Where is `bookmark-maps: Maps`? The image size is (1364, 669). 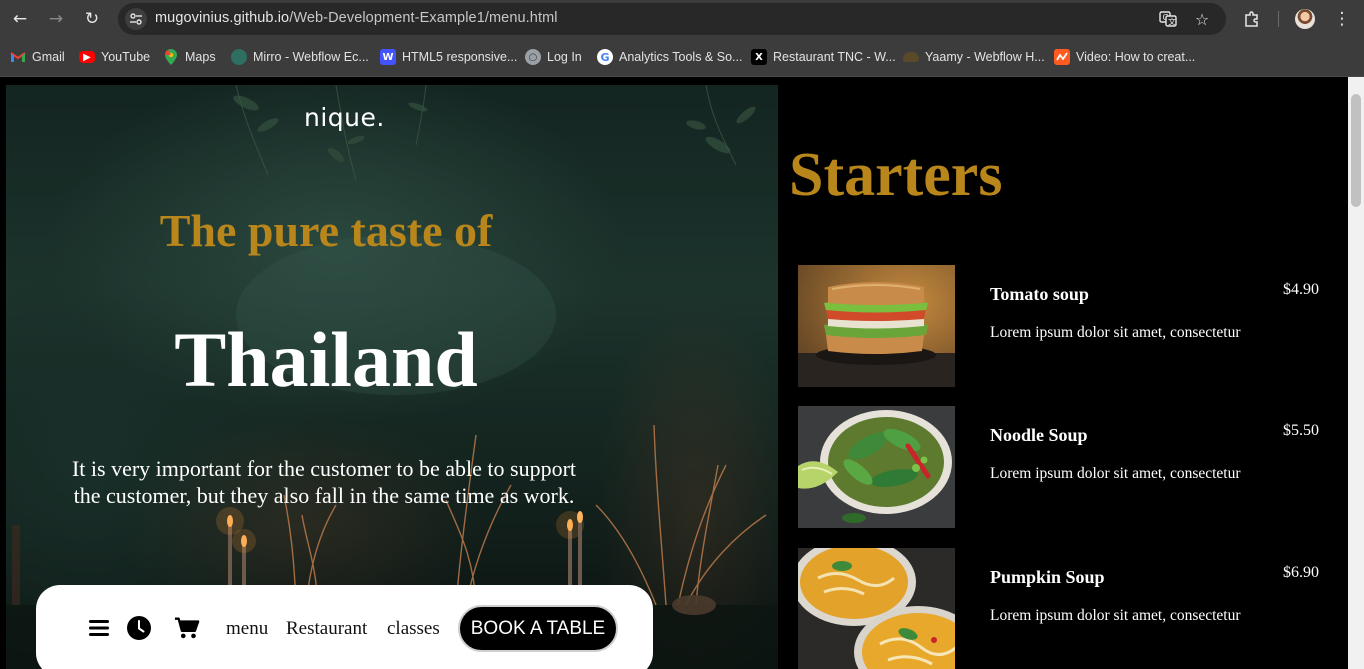
bookmark-maps: Maps is located at coordinates (189, 57).